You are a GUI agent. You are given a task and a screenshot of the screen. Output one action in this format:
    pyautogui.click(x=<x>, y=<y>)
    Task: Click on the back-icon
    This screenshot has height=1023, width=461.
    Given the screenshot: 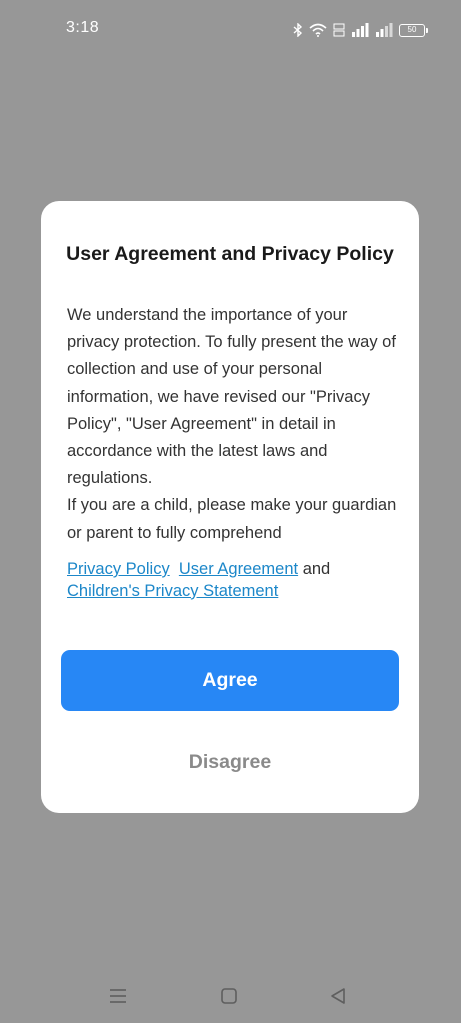 What is the action you would take?
    pyautogui.click(x=338, y=996)
    